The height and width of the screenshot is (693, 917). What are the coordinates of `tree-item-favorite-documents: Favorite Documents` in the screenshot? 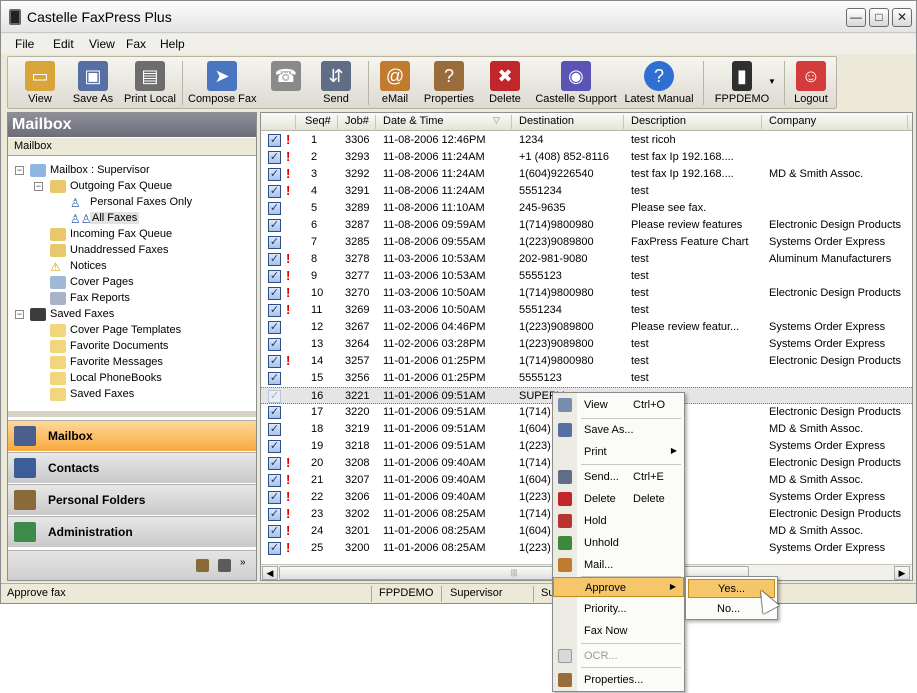 It's located at (109, 346).